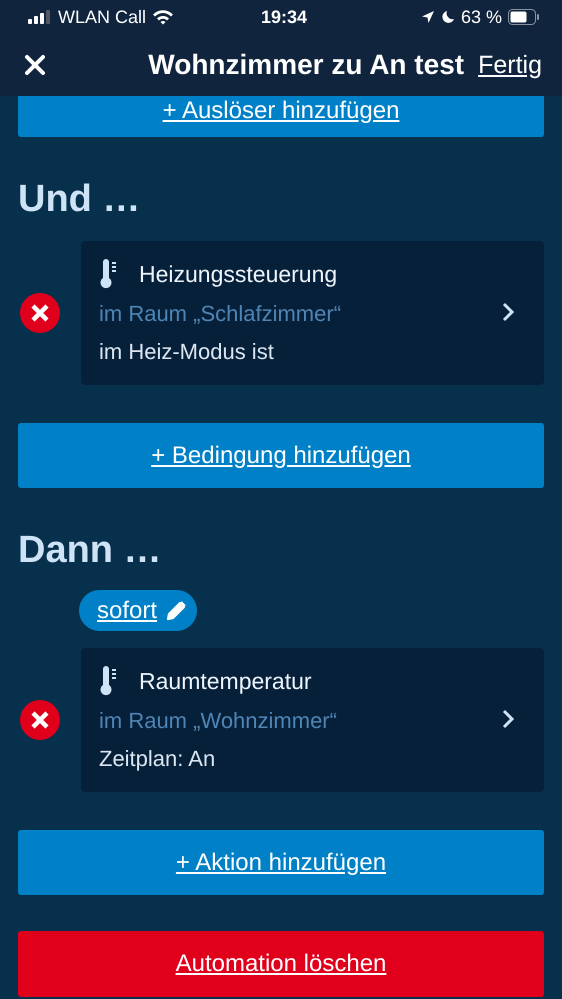  I want to click on rule-card: Heizungssteuerung im Raum „Schlafzimmer“ im Heiz-Modus ist, so click(312, 313).